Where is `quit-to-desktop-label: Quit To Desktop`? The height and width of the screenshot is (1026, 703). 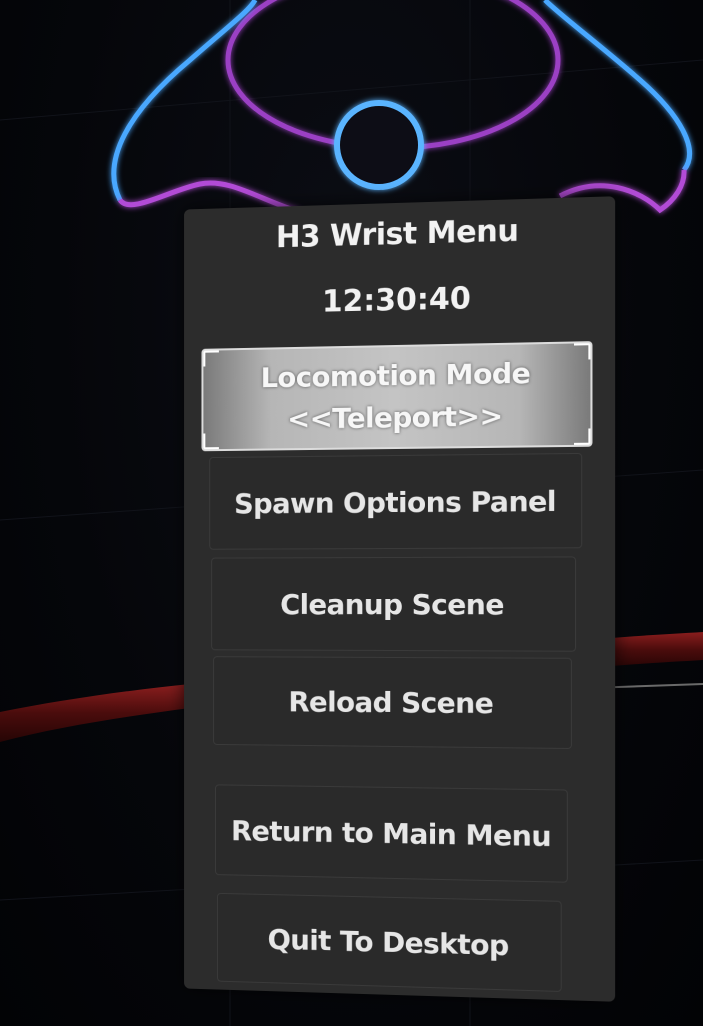
quit-to-desktop-label: Quit To Desktop is located at coordinates (388, 942).